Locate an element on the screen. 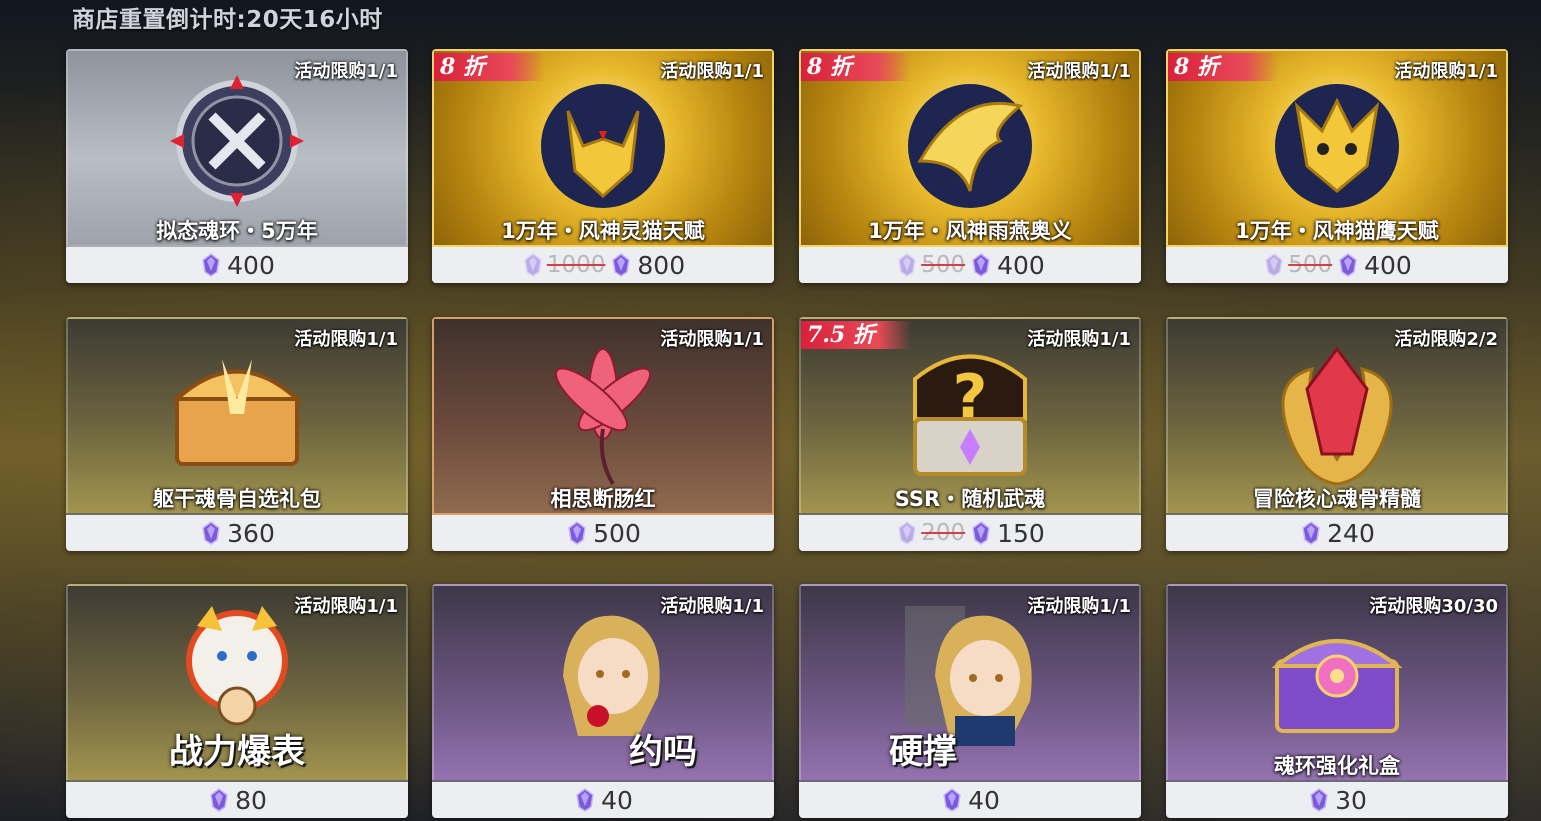 This screenshot has height=821, width=1541. item-art: 活动限购1/1 躯干魂骨自选礼包 is located at coordinates (237, 416).